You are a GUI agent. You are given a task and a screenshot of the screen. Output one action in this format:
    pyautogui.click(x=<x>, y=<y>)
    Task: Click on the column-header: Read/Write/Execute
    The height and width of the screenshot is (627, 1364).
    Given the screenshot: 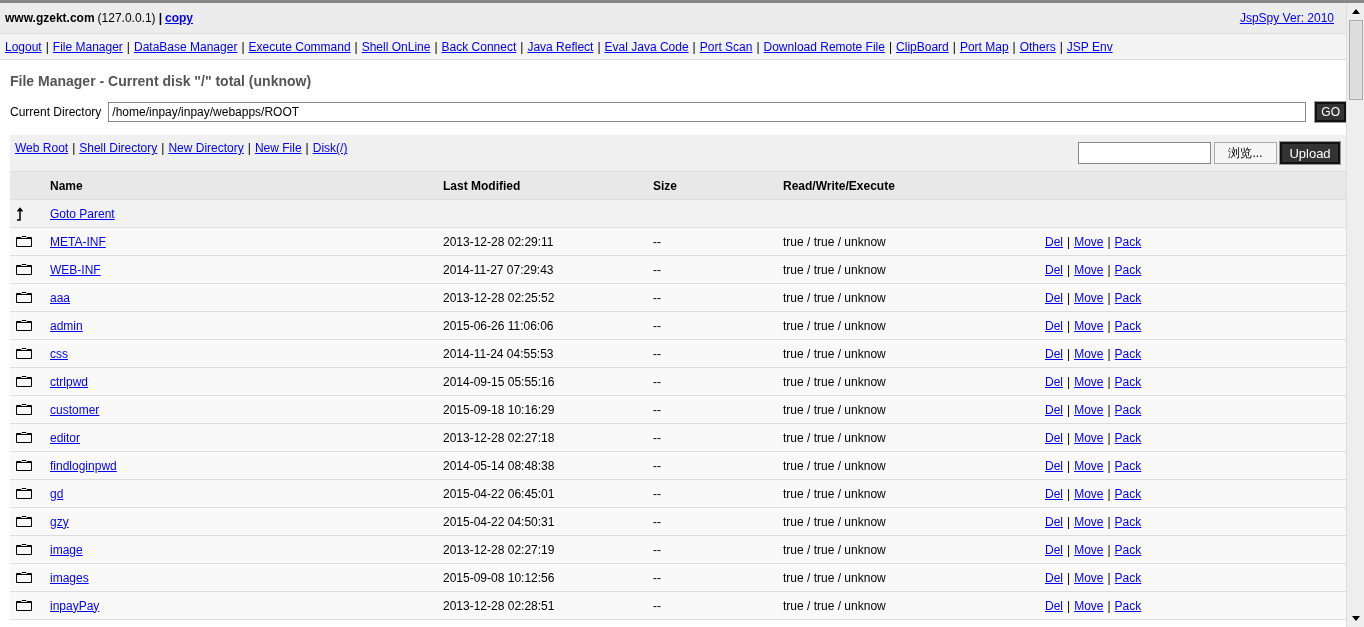 What is the action you would take?
    pyautogui.click(x=839, y=185)
    